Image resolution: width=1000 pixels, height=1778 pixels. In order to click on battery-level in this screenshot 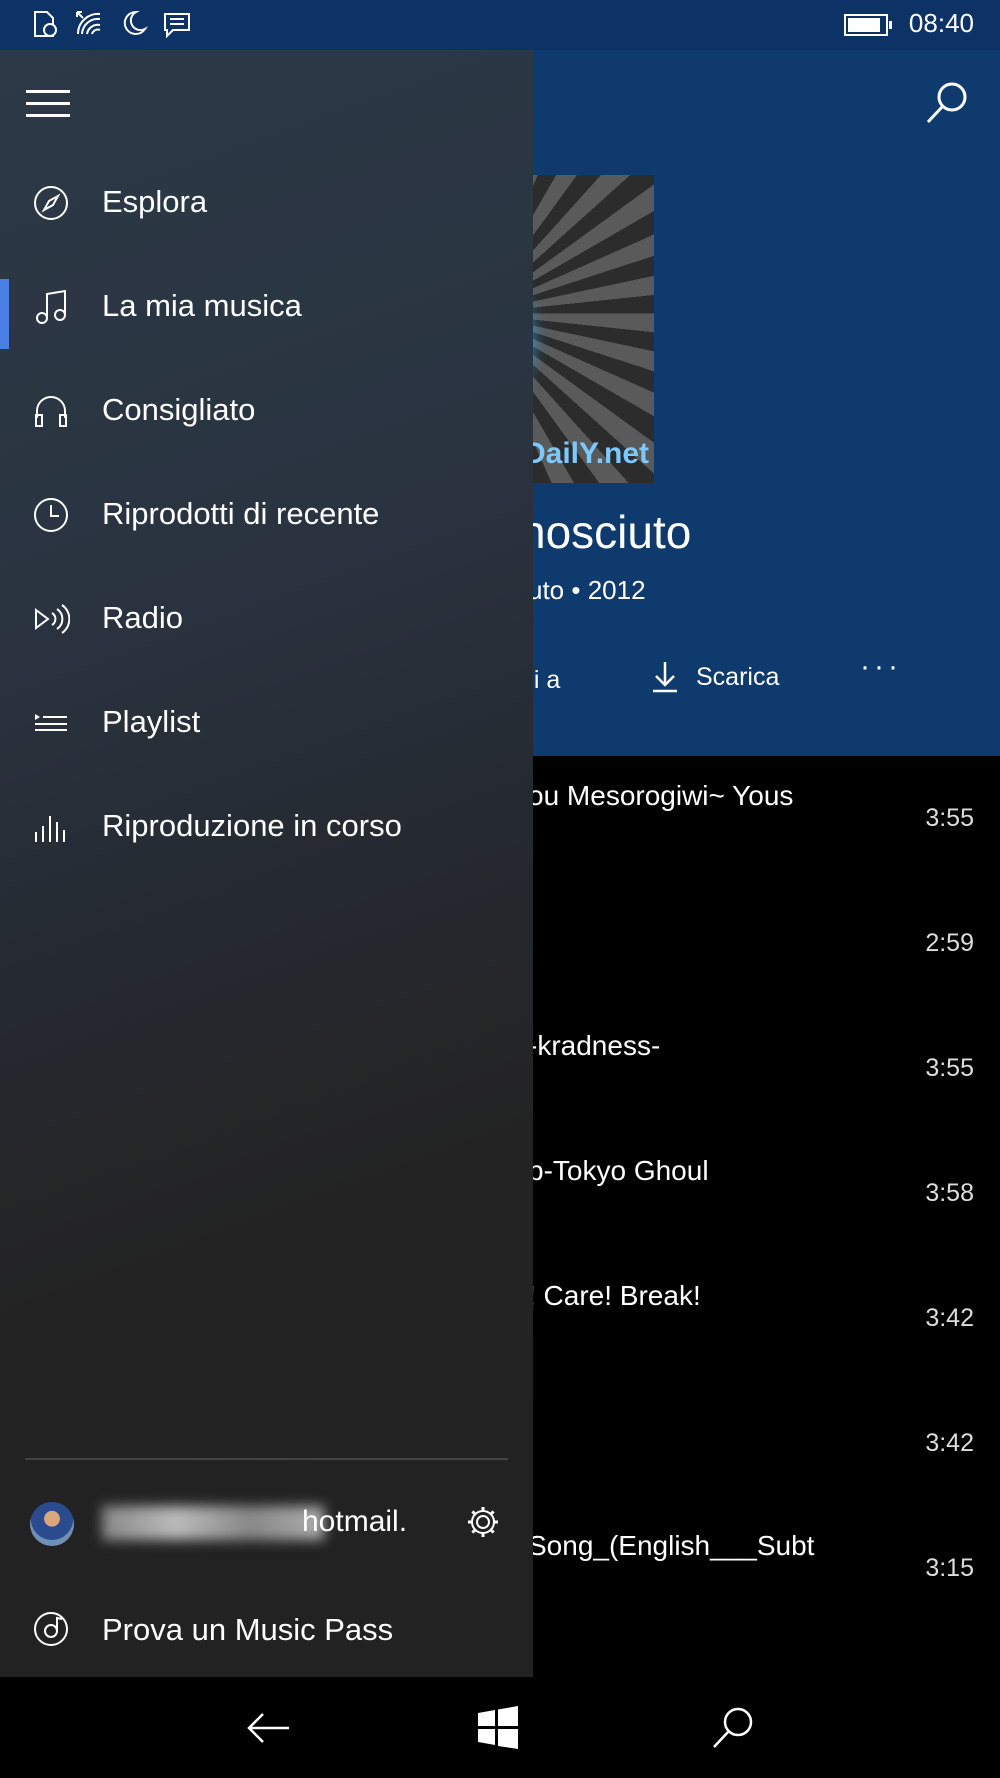, I will do `click(864, 25)`.